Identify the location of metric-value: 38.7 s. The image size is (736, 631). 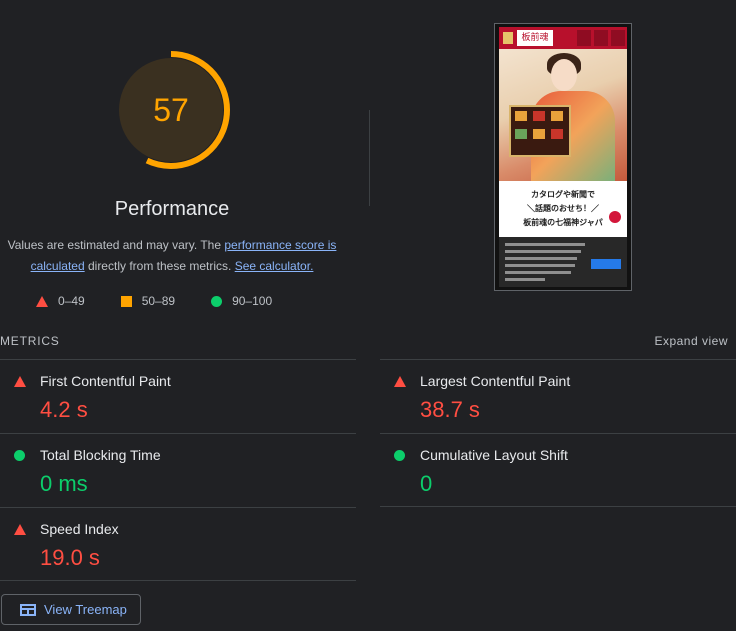
(450, 409).